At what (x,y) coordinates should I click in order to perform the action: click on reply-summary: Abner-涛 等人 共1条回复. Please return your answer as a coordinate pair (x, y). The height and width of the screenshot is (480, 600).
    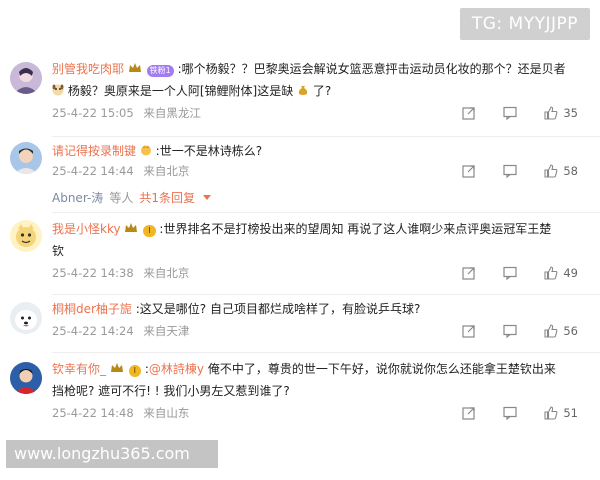
    Looking at the image, I should click on (131, 197).